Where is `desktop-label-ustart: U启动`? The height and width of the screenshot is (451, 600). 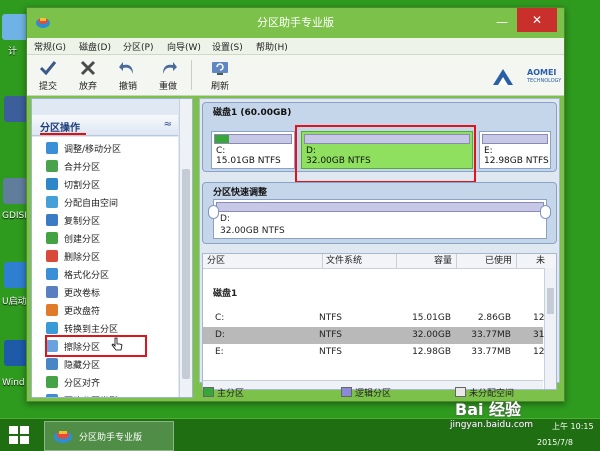 desktop-label-ustart: U启动 is located at coordinates (14, 302).